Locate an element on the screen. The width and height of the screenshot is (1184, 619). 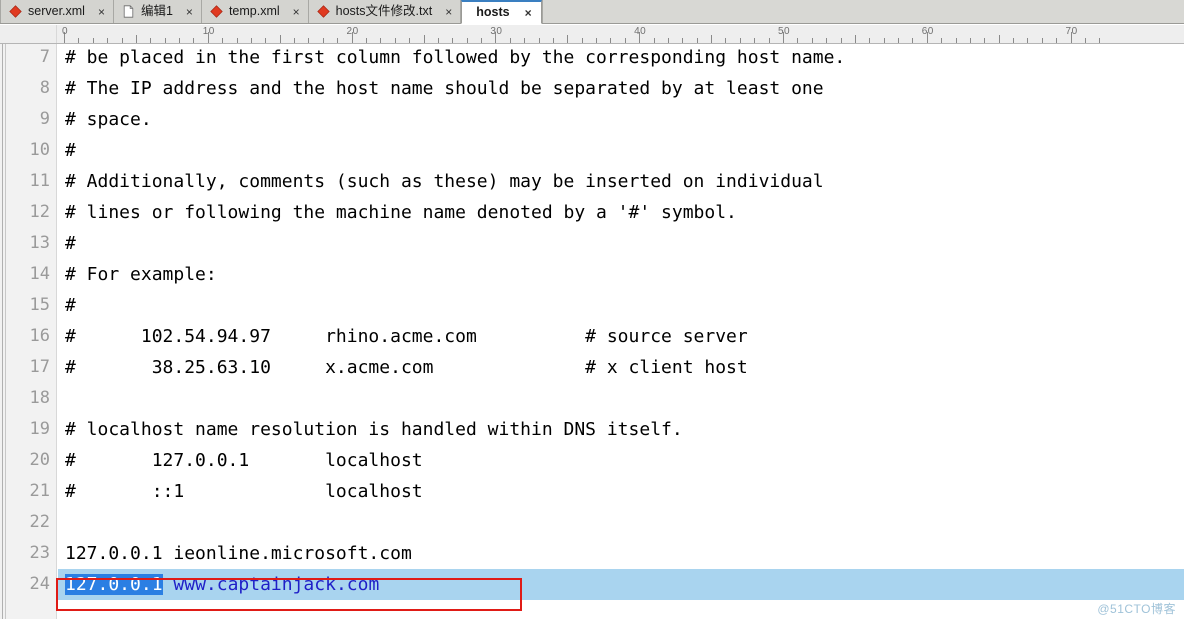
line-number: 18 is located at coordinates (39, 398).